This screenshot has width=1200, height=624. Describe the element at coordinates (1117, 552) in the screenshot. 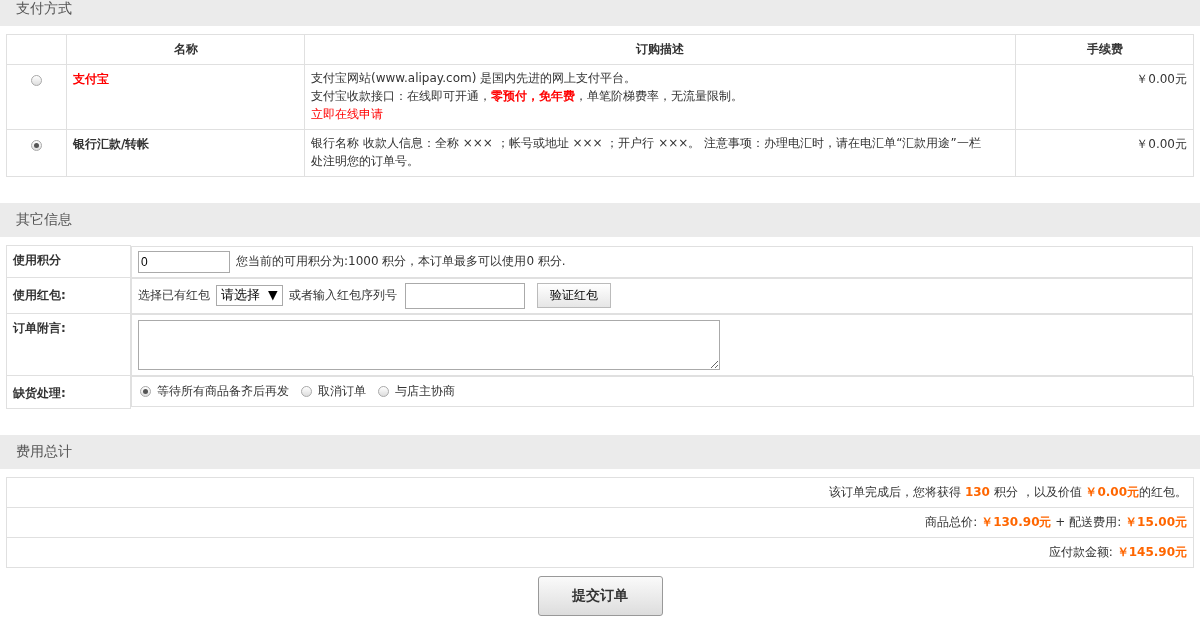

I see `total-line: 应付款金额: ￥145.90元` at that location.